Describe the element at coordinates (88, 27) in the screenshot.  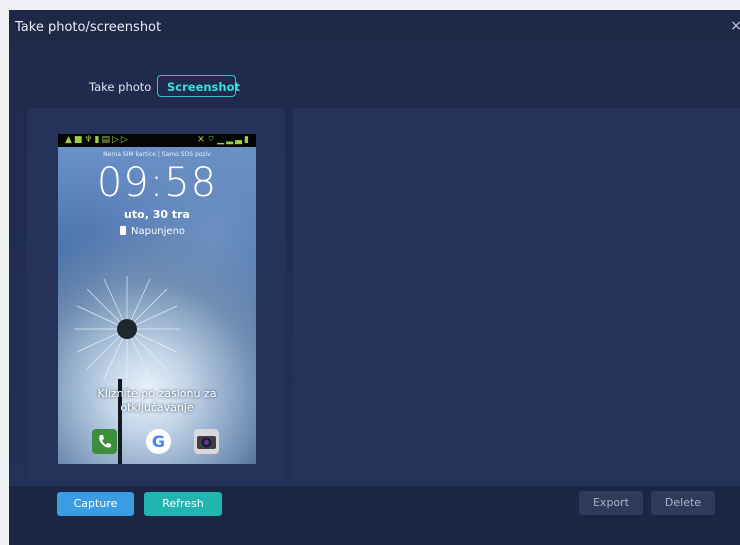
I see `dialog-title: Take photo/screenshot` at that location.